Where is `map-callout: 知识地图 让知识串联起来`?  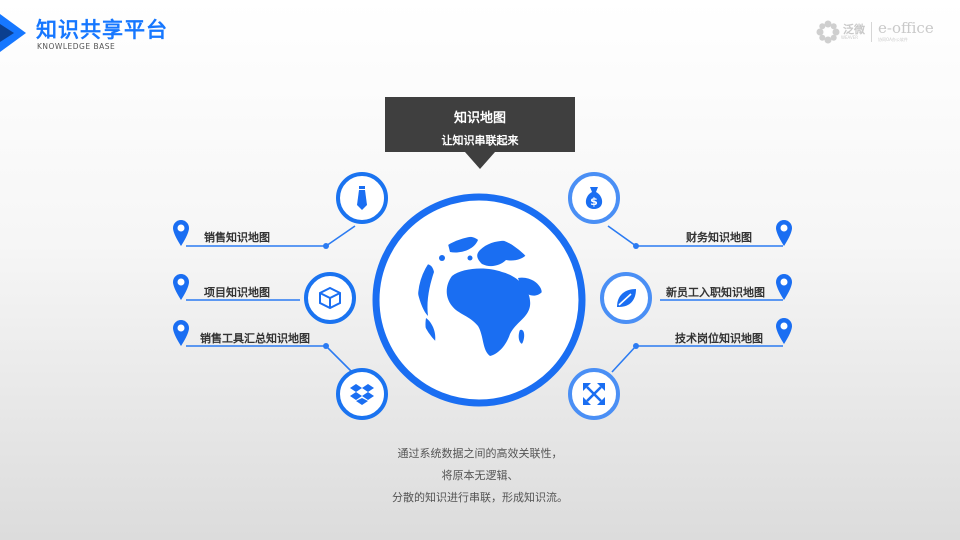 map-callout: 知识地图 让知识串联起来 is located at coordinates (480, 124).